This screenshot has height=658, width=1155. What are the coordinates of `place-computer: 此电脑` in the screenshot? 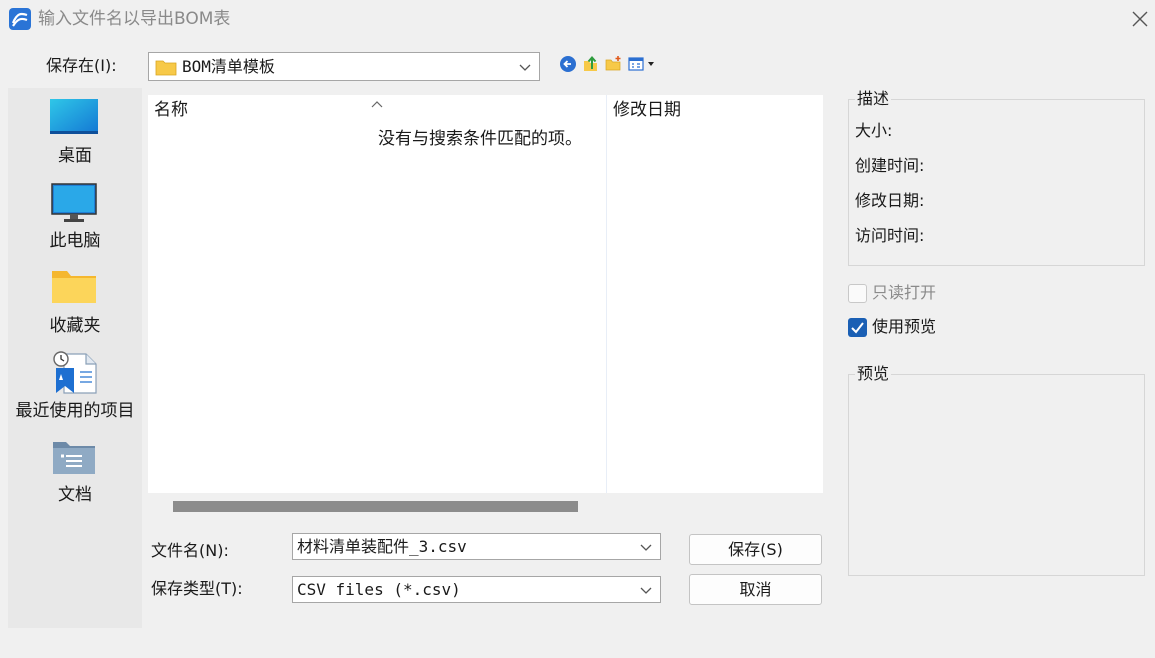 It's located at (75, 223).